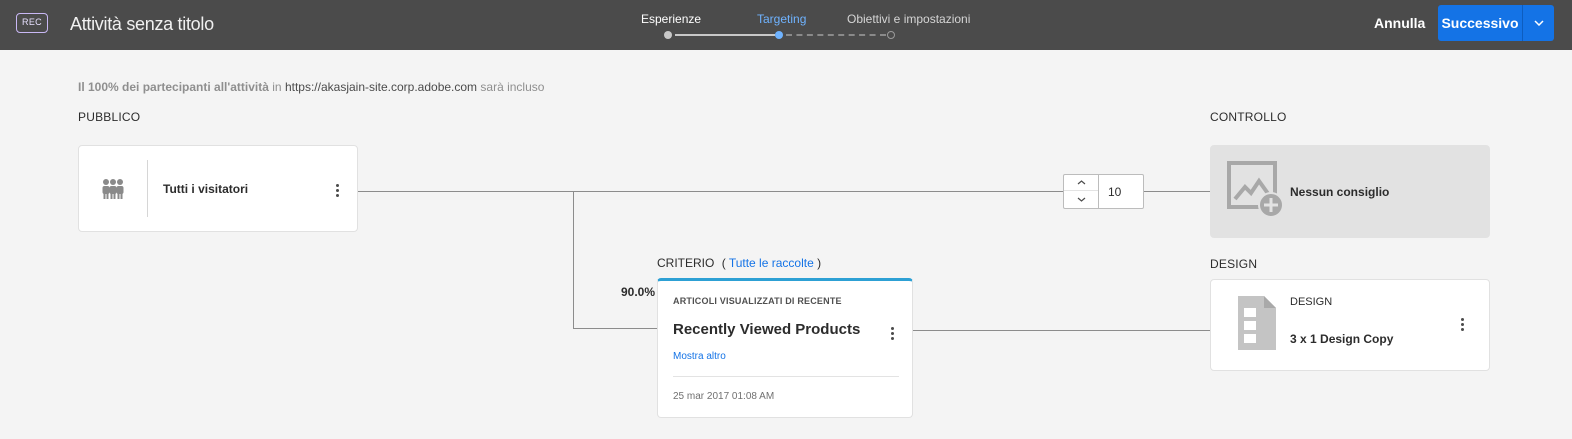 The height and width of the screenshot is (439, 1572). Describe the element at coordinates (615, 328) in the screenshot. I see `connector-to-criteria` at that location.